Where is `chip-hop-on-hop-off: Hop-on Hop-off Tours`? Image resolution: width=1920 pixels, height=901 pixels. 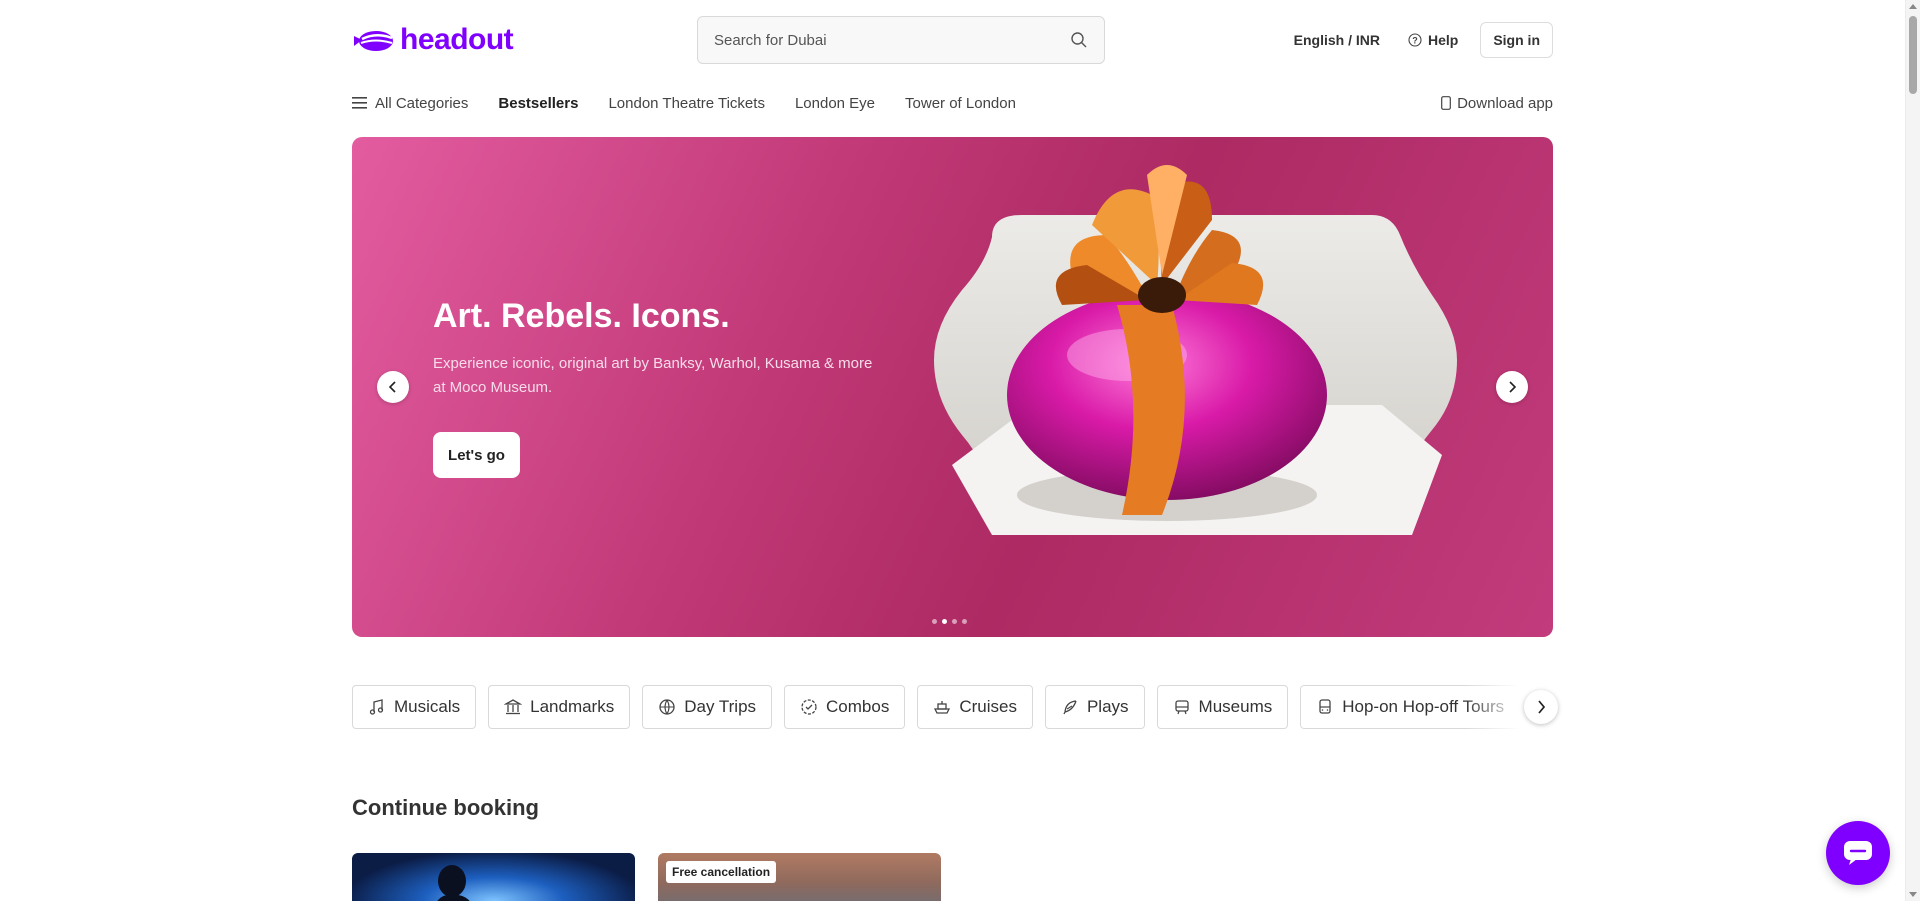
chip-hop-on-hop-off: Hop-on Hop-off Tours is located at coordinates (1410, 707).